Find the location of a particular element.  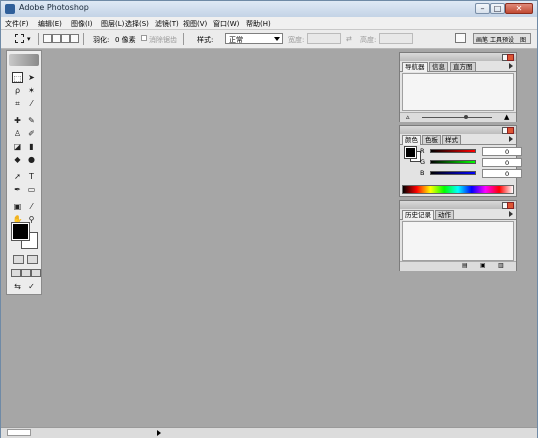

type-tool-icon: T is located at coordinates (31, 176).